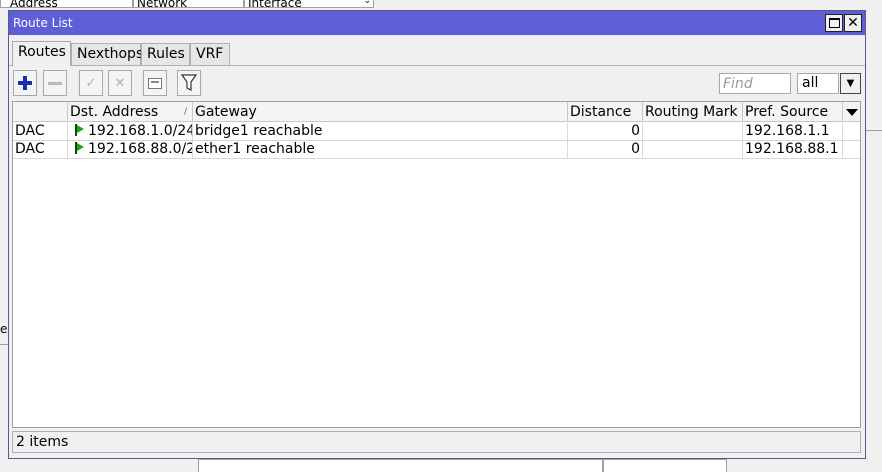 This screenshot has height=472, width=882. I want to click on maximize-icon, so click(834, 23).